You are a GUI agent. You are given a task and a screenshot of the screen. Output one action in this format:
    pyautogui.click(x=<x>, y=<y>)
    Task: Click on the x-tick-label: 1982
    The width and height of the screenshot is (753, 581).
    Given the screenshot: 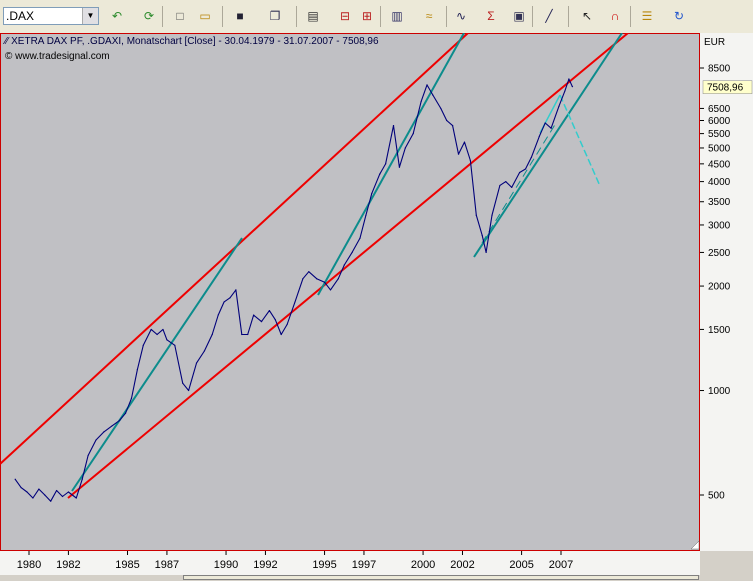 What is the action you would take?
    pyautogui.click(x=68, y=565)
    